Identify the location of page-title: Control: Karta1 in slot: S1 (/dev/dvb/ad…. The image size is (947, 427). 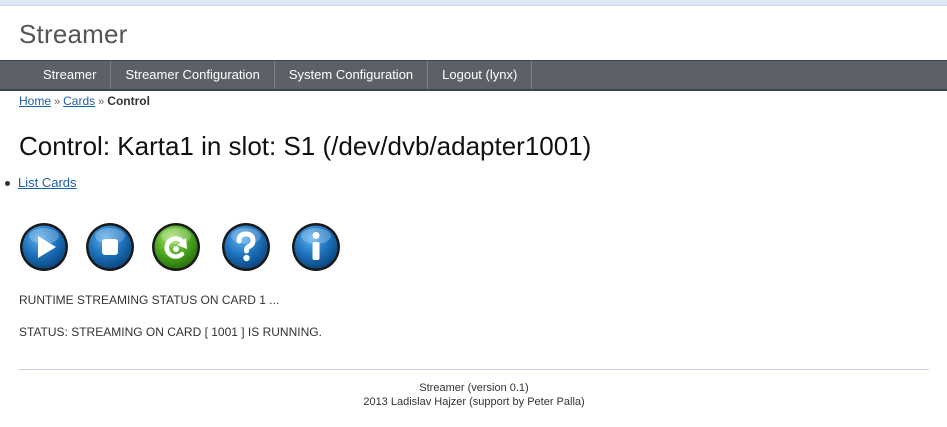
(305, 146).